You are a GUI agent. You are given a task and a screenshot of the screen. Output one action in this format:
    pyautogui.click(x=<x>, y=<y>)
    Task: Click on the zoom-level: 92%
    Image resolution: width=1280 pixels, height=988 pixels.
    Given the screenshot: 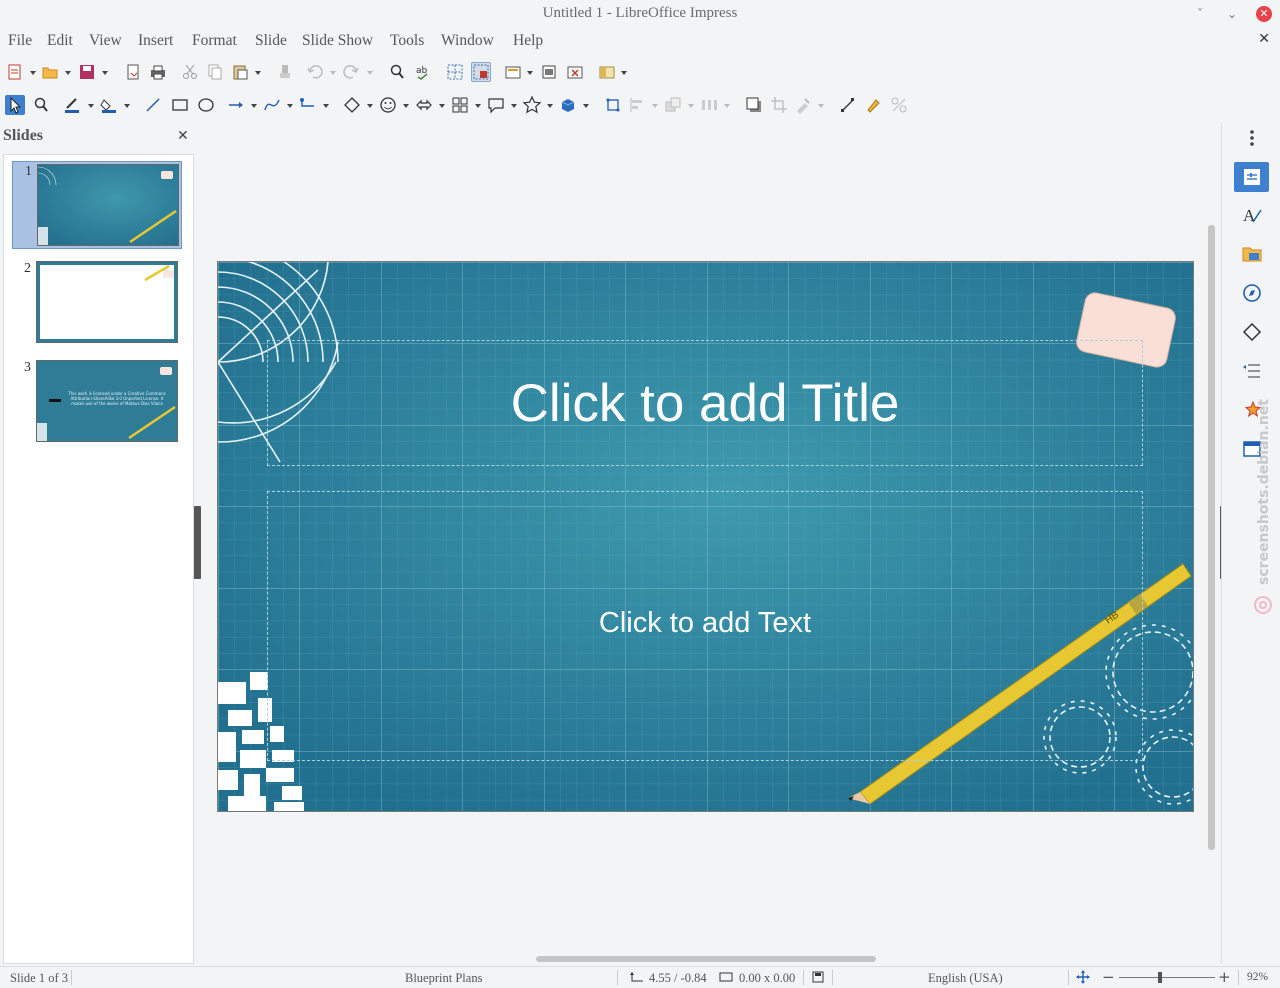 What is the action you would take?
    pyautogui.click(x=1257, y=977)
    